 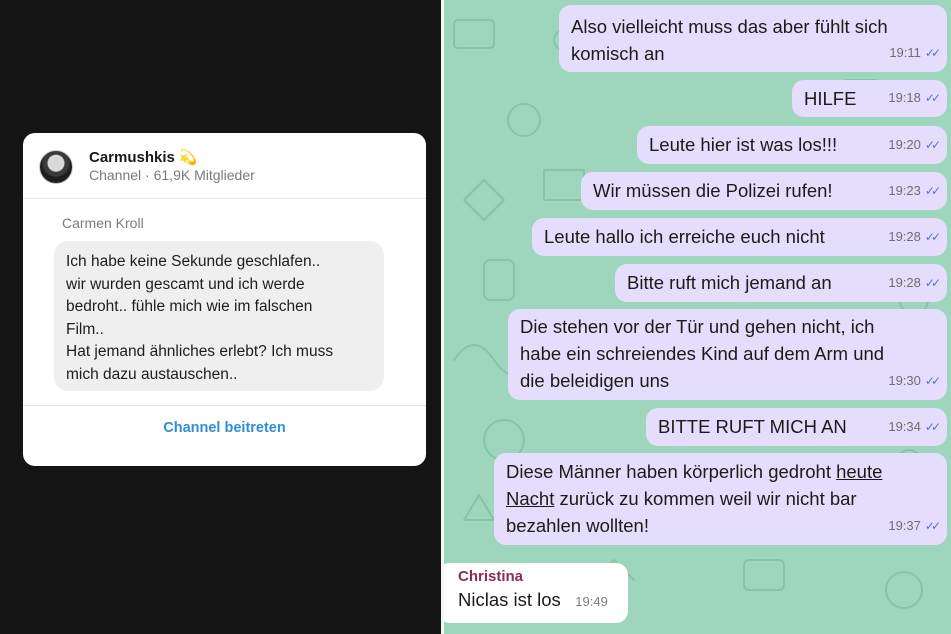 What do you see at coordinates (859, 471) in the screenshot?
I see `underlined-text: heute` at bounding box center [859, 471].